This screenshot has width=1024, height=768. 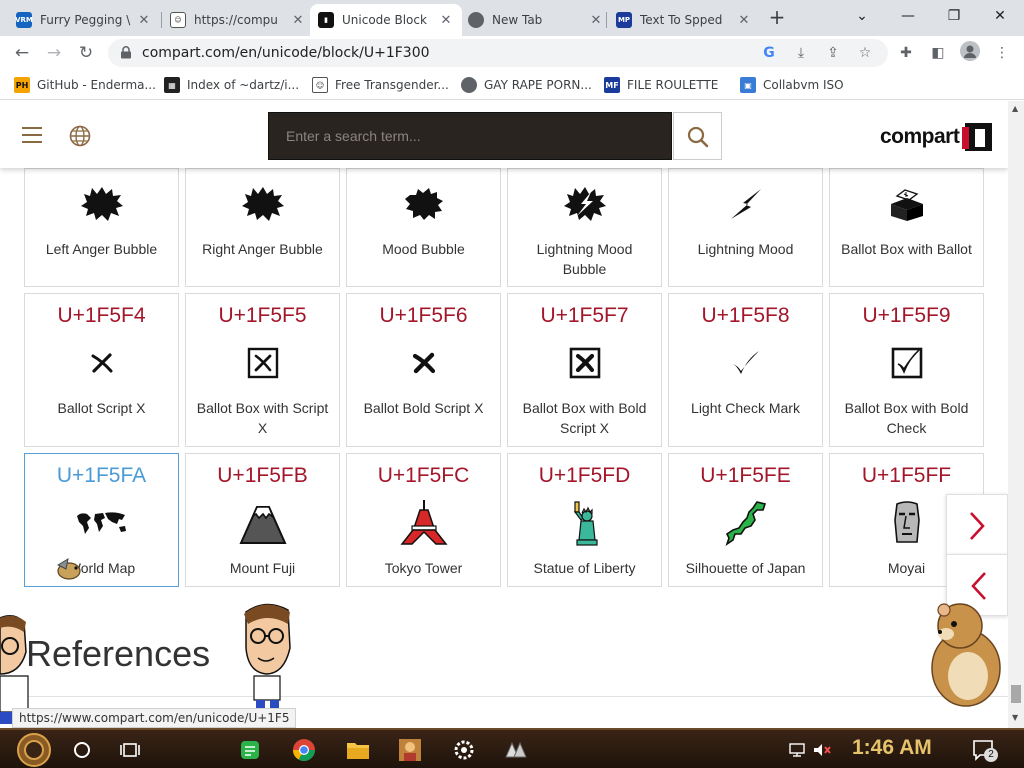 What do you see at coordinates (991, 755) in the screenshot?
I see `notification-badge: 2` at bounding box center [991, 755].